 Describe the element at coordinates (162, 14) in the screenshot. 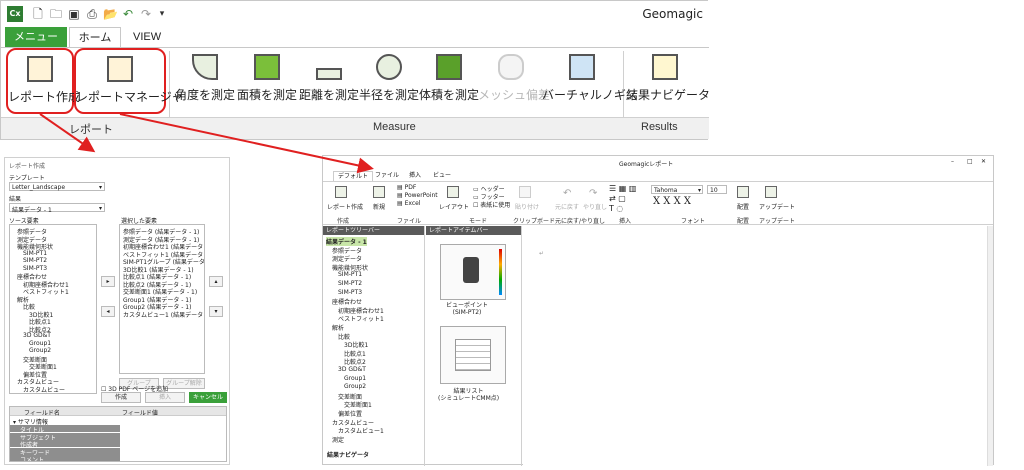

I see `customize-icon: ▾` at that location.